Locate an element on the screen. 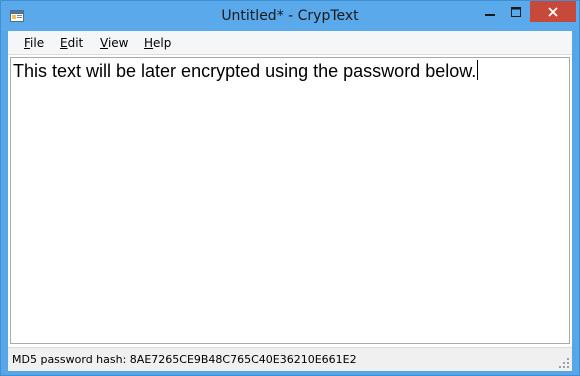  menu-bar: File Edit View Help is located at coordinates (290, 43).